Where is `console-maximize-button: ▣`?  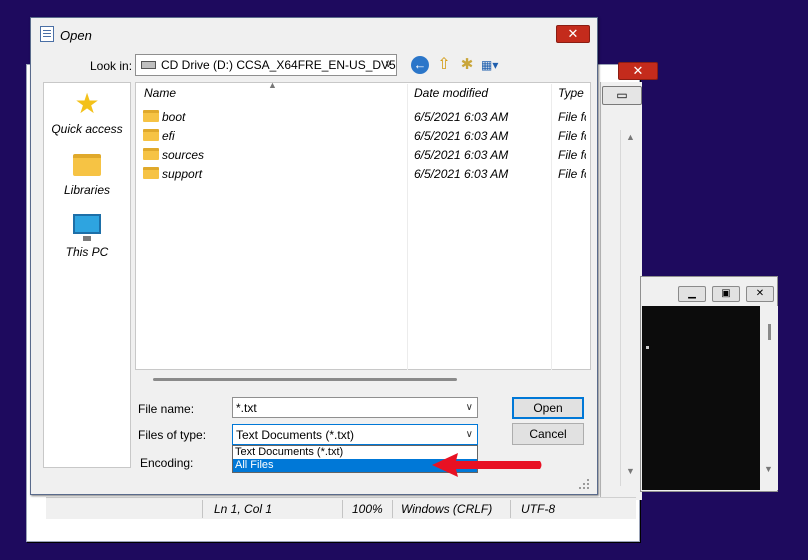
console-maximize-button: ▣ is located at coordinates (726, 294).